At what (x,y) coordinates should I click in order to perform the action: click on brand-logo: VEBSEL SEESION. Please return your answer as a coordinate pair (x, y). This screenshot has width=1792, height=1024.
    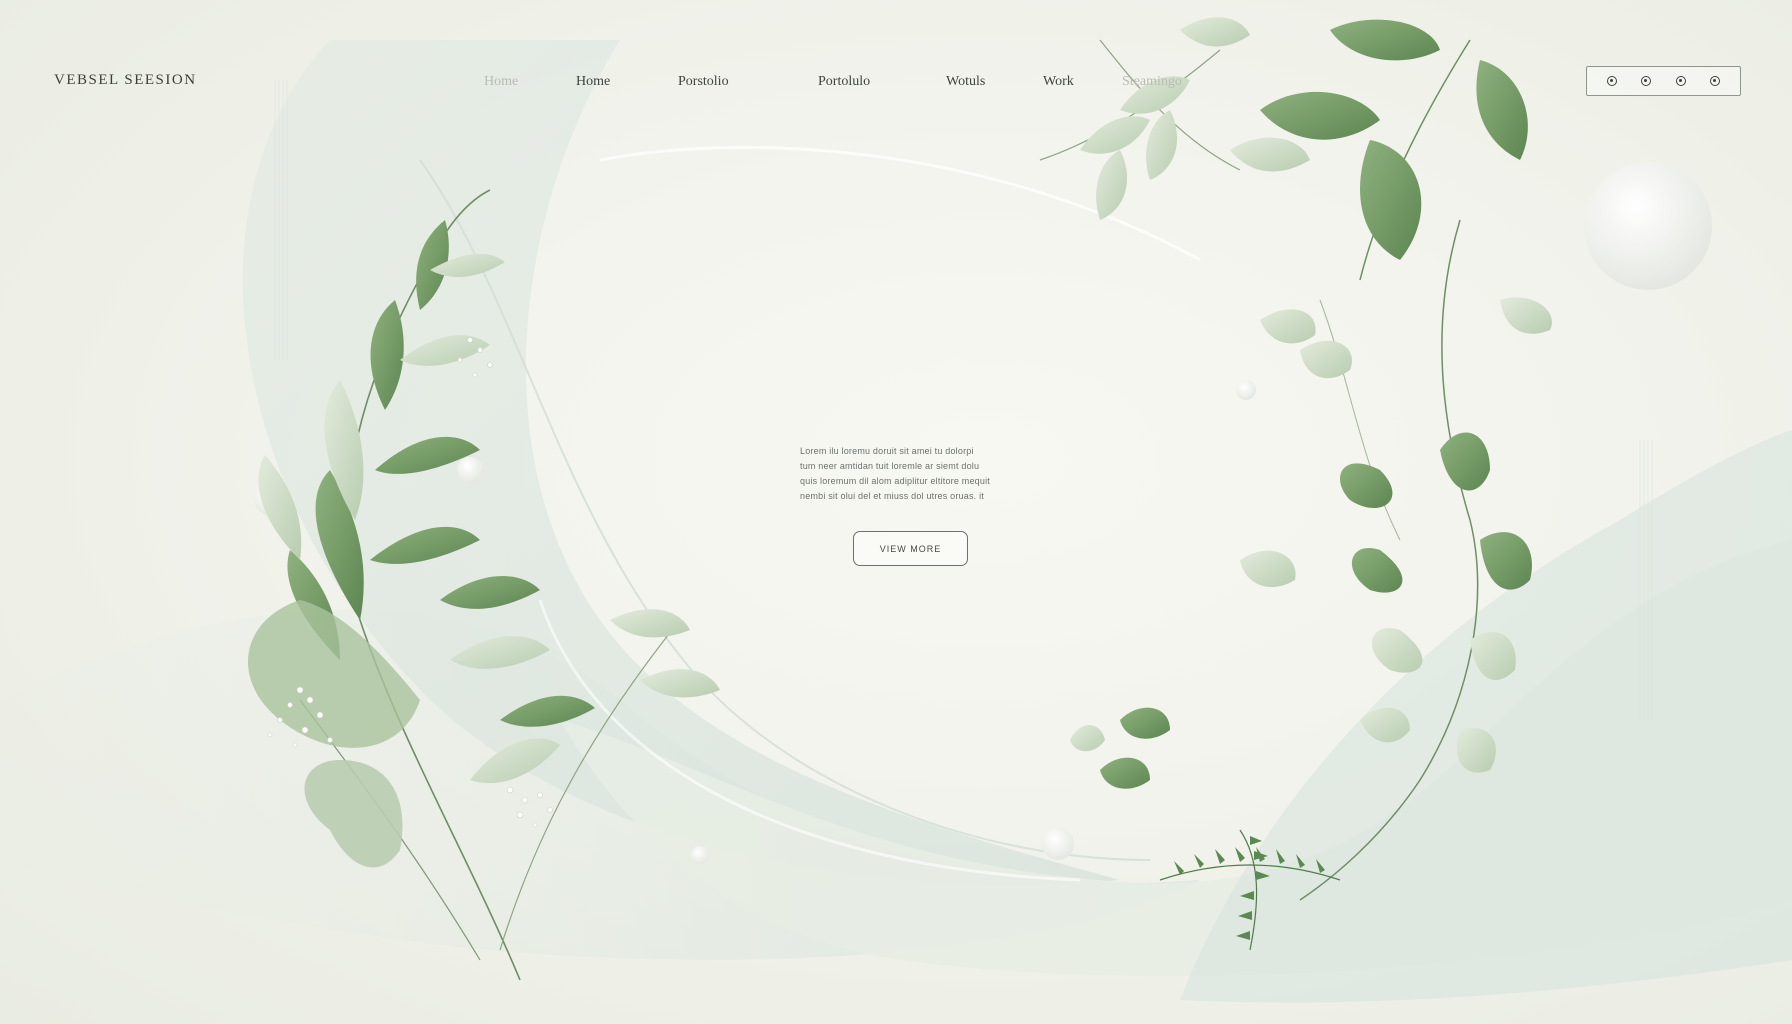
    Looking at the image, I should click on (125, 80).